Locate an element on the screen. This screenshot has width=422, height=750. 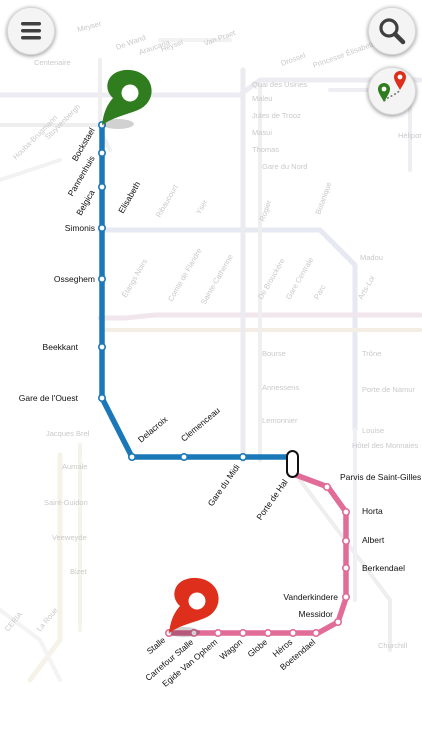
label-gare-midi: Gare du Midi is located at coordinates (224, 485).